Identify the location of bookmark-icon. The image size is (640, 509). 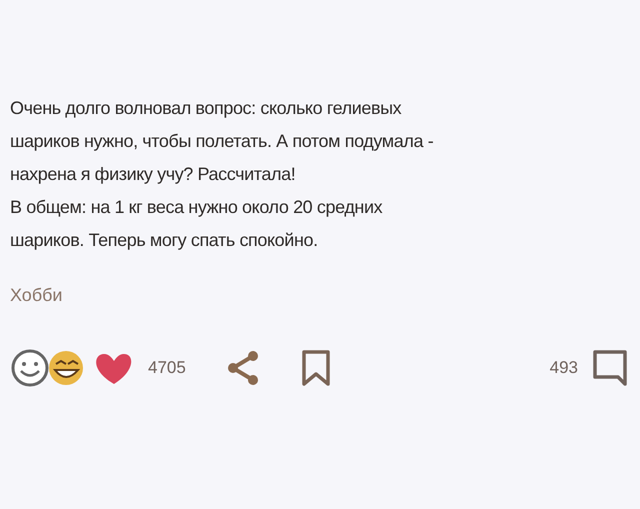
(316, 368).